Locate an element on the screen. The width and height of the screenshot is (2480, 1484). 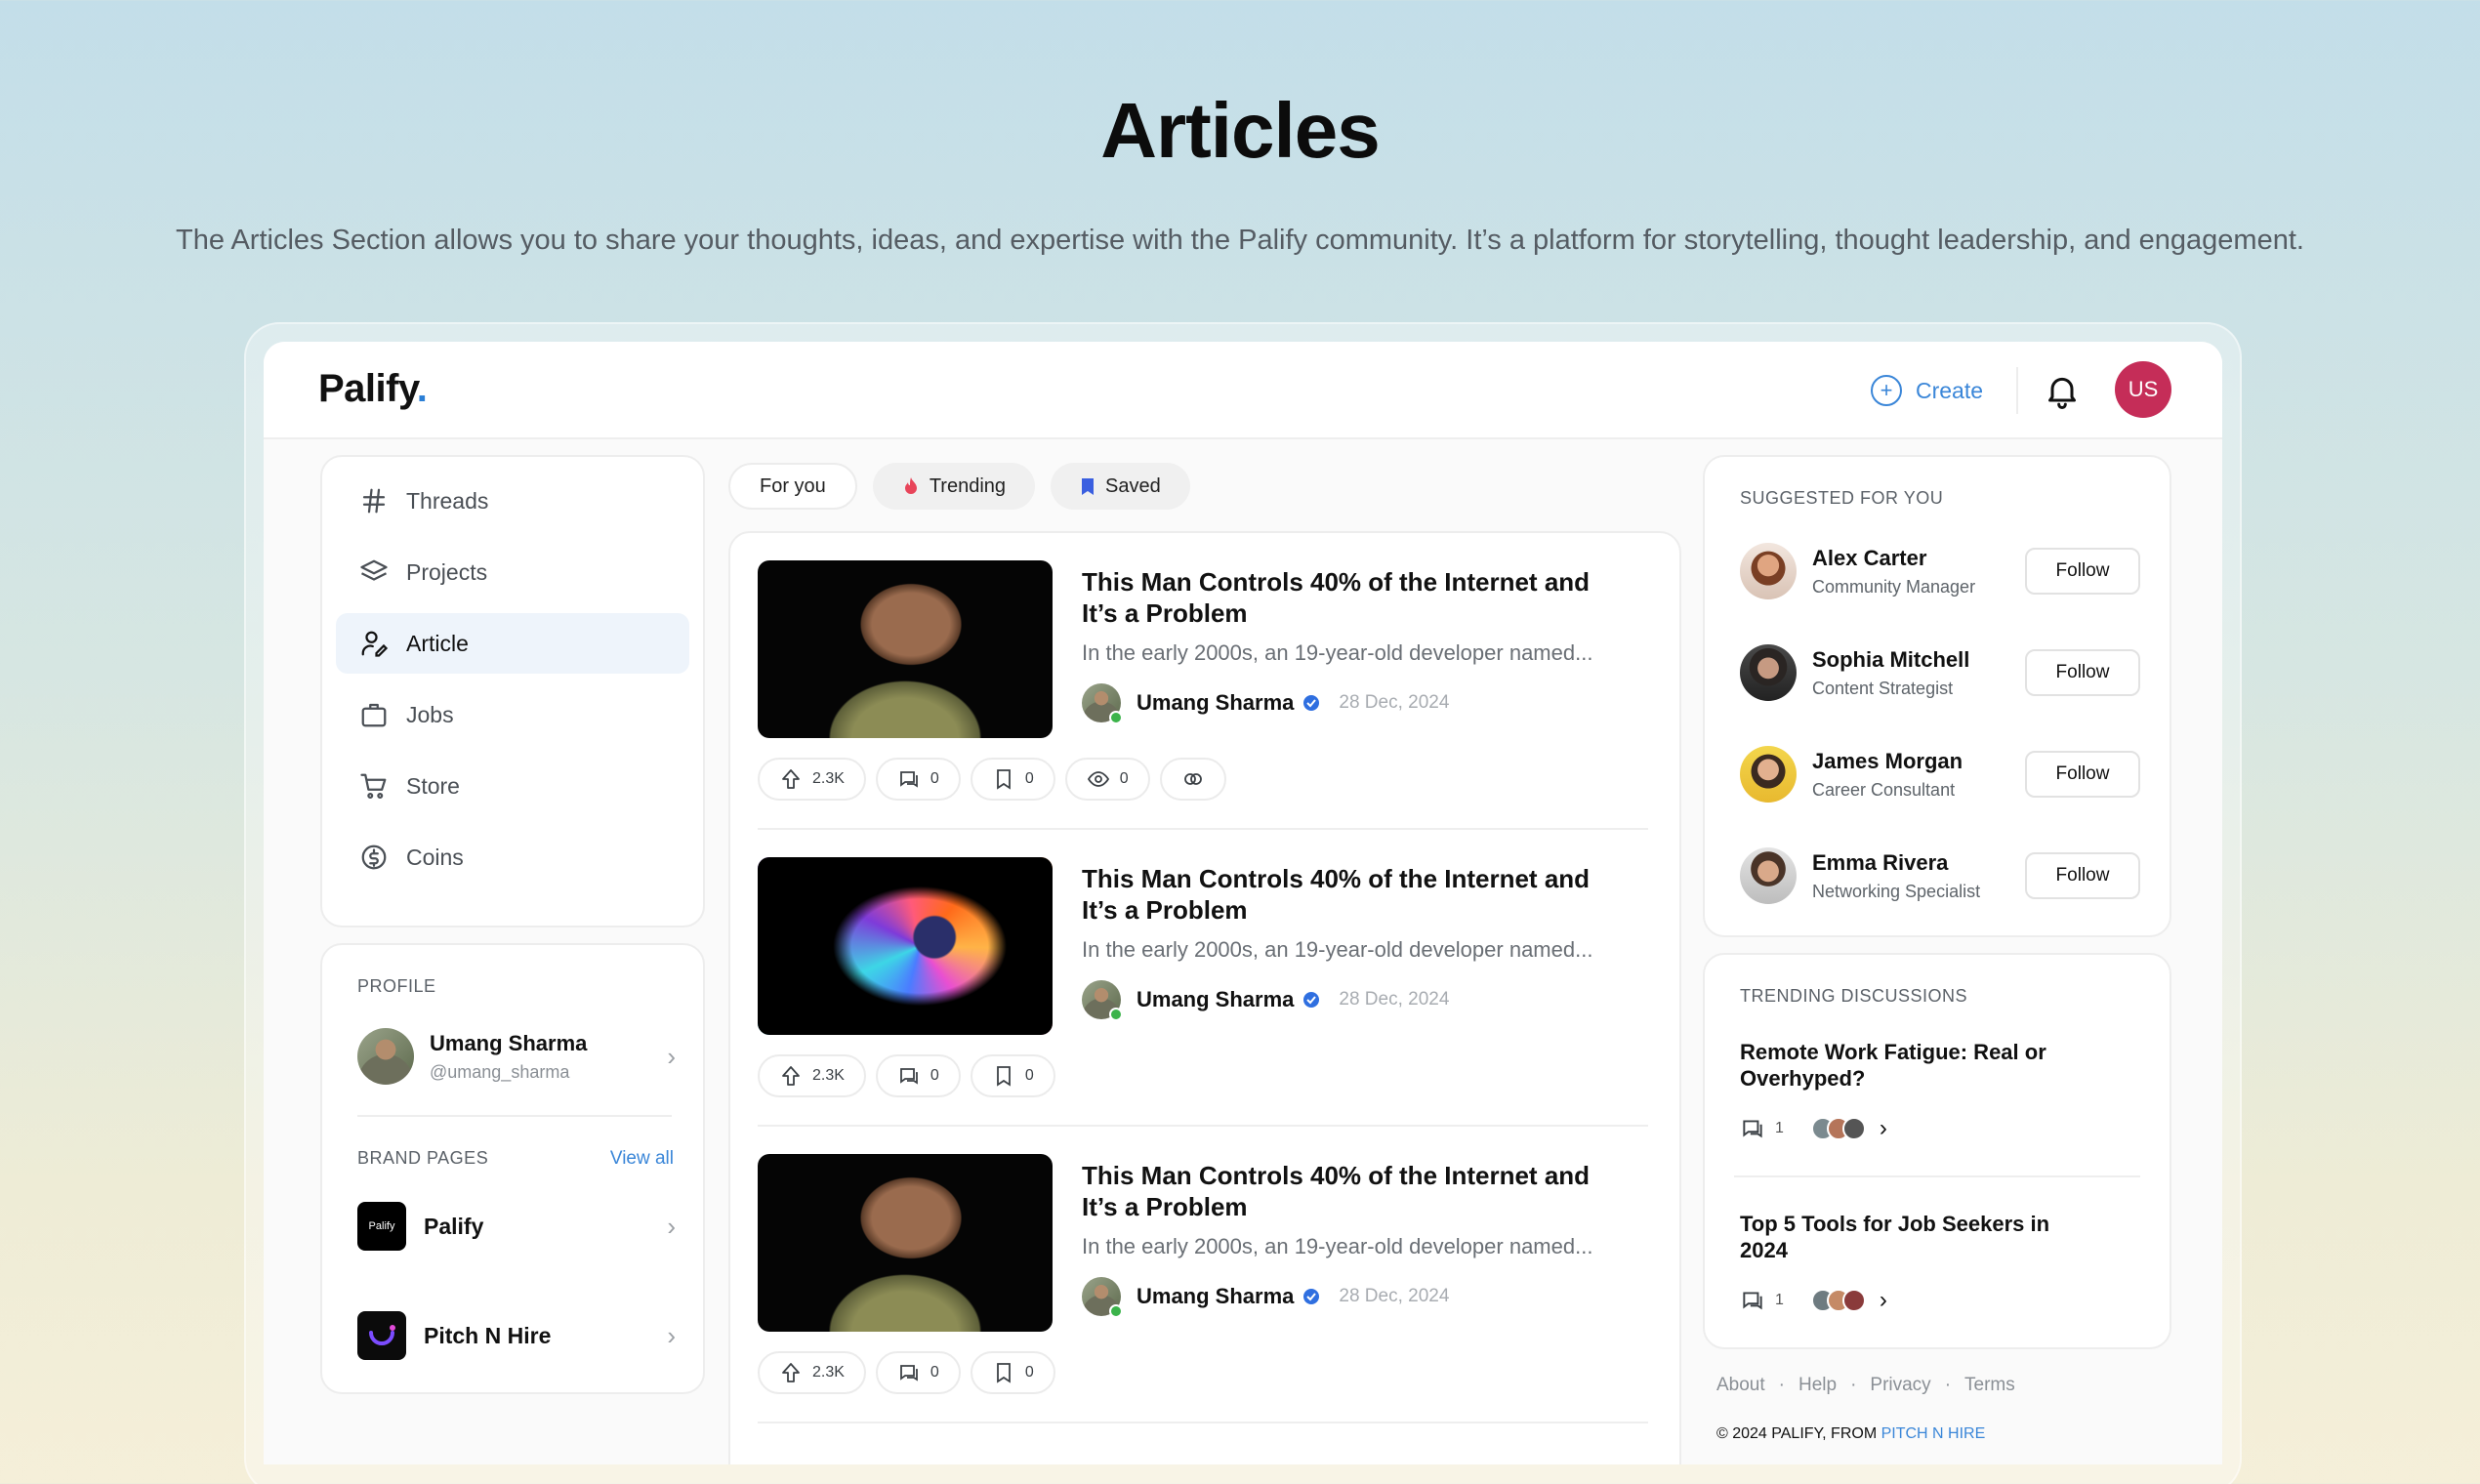
profile-row: Umang Sharma @umang_sharma › is located at coordinates (516, 1057).